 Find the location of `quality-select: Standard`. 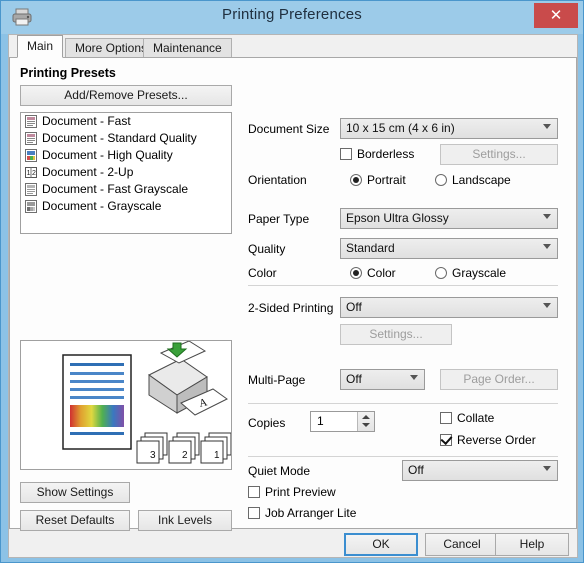

quality-select: Standard is located at coordinates (449, 248).